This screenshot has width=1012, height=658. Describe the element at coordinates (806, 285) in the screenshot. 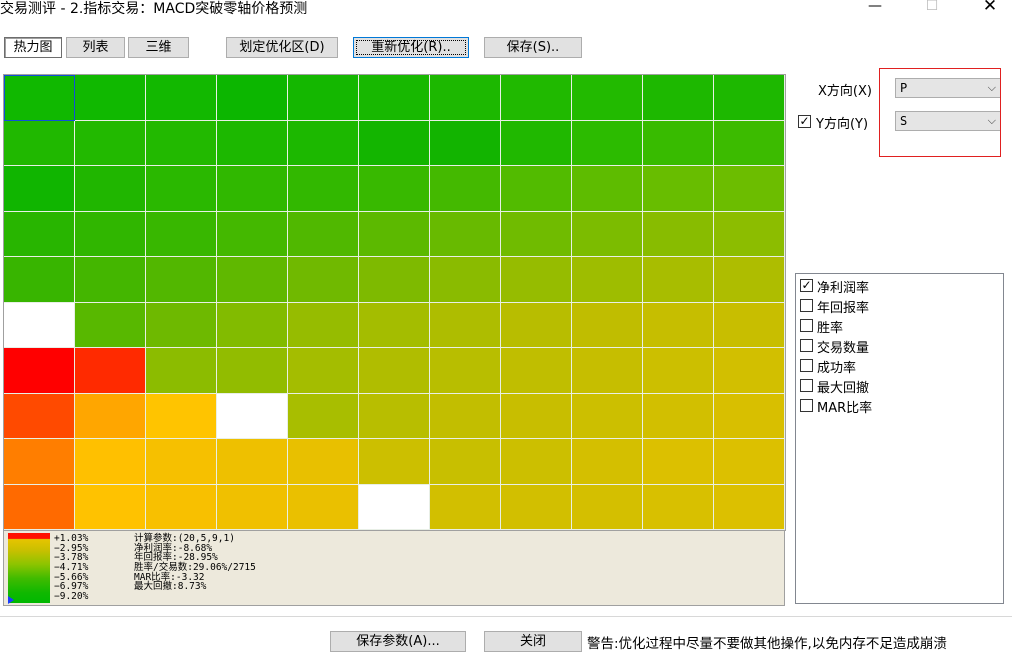

I see `metric-checkbox: ✓` at that location.